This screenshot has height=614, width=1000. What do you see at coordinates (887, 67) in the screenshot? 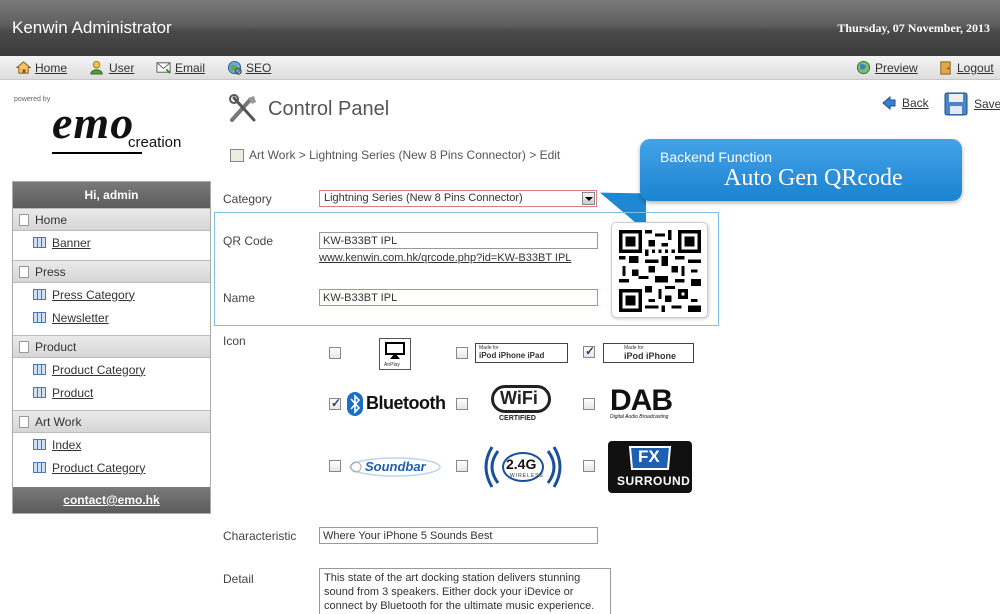
I see `nav-preview-link: Preview` at bounding box center [887, 67].